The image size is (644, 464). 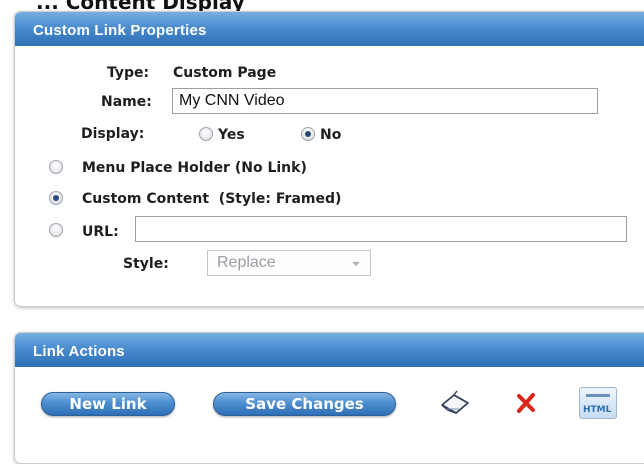 What do you see at coordinates (598, 403) in the screenshot?
I see `html-icon: HTML` at bounding box center [598, 403].